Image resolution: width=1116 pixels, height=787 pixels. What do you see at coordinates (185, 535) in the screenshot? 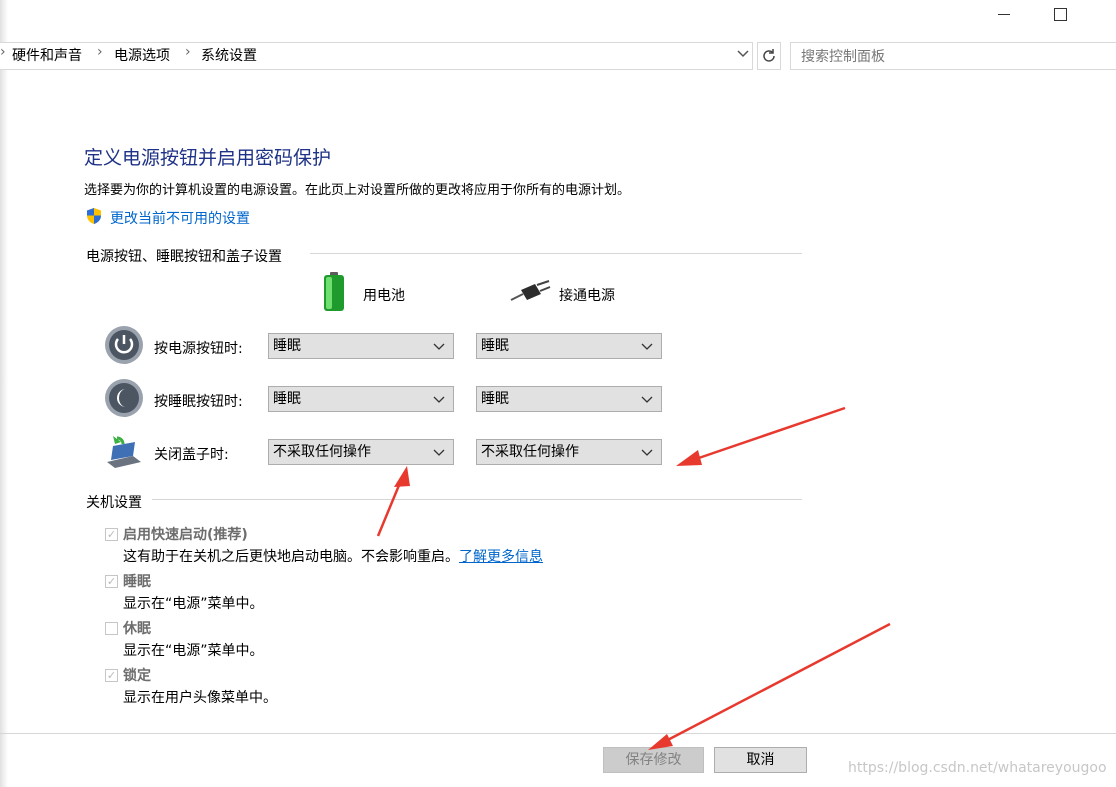
I see `fast-startup-label: 启用快速启动(推荐)` at bounding box center [185, 535].